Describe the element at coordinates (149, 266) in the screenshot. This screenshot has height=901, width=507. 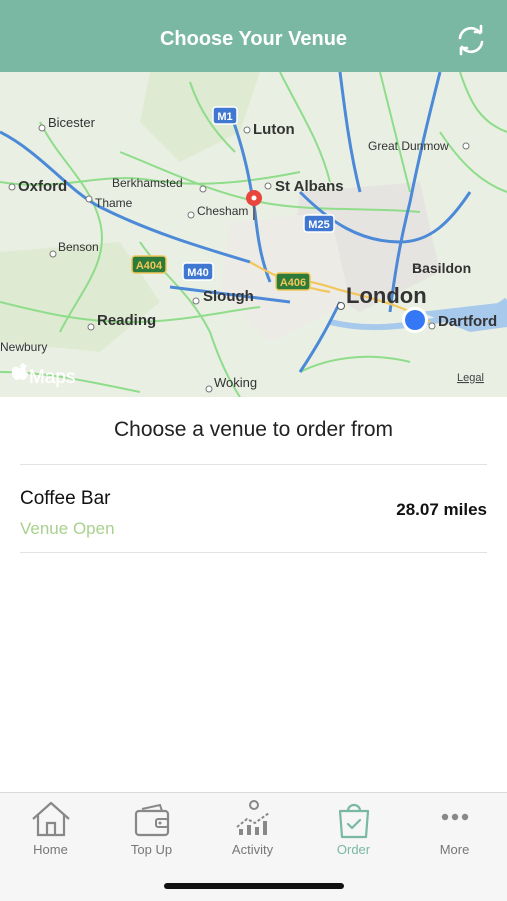
I see `road-label-a404: A404` at that location.